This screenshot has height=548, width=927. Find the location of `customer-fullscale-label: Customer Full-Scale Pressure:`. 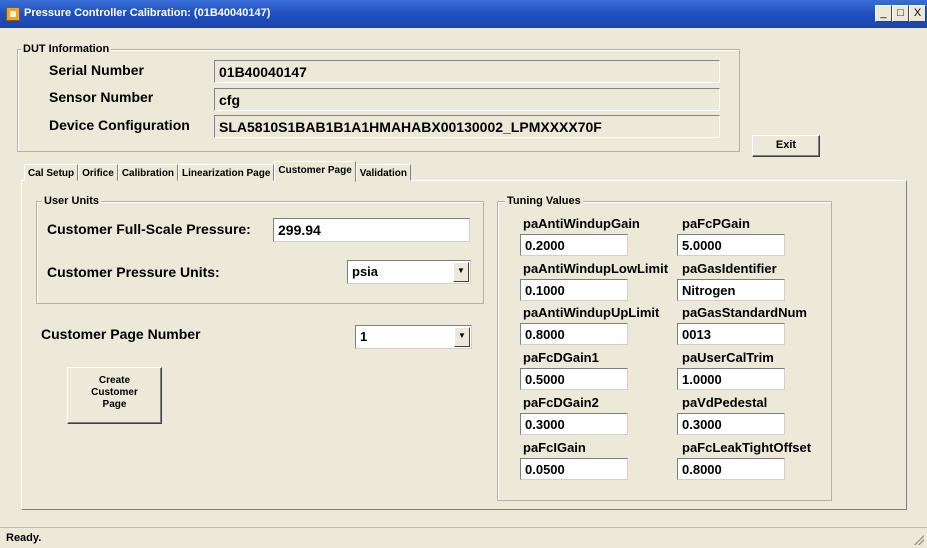

customer-fullscale-label: Customer Full-Scale Pressure: is located at coordinates (149, 229).